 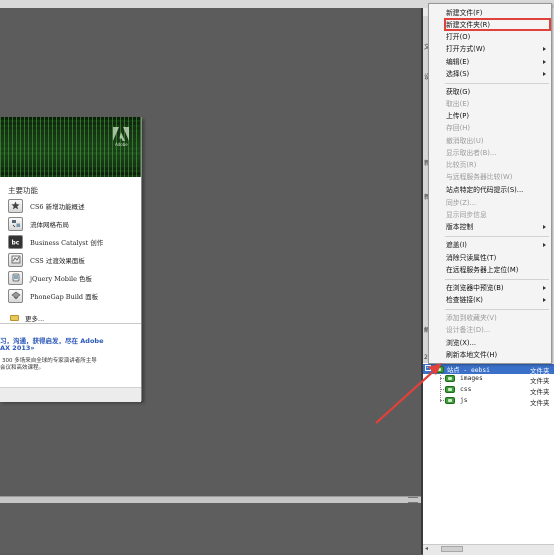 What do you see at coordinates (15, 259) in the screenshot?
I see `css-transitions-icon` at bounding box center [15, 259].